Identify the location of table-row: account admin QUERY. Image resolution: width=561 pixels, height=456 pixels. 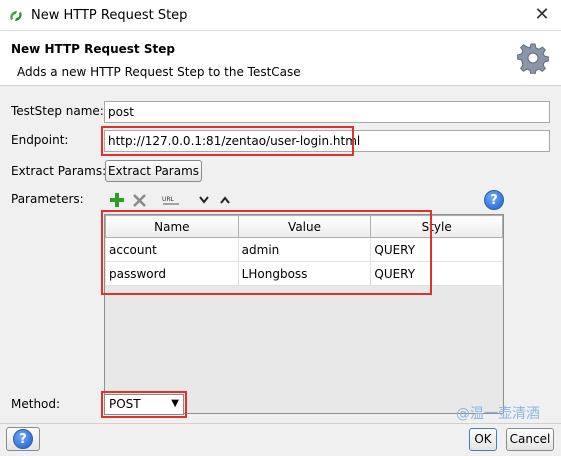
(304, 249).